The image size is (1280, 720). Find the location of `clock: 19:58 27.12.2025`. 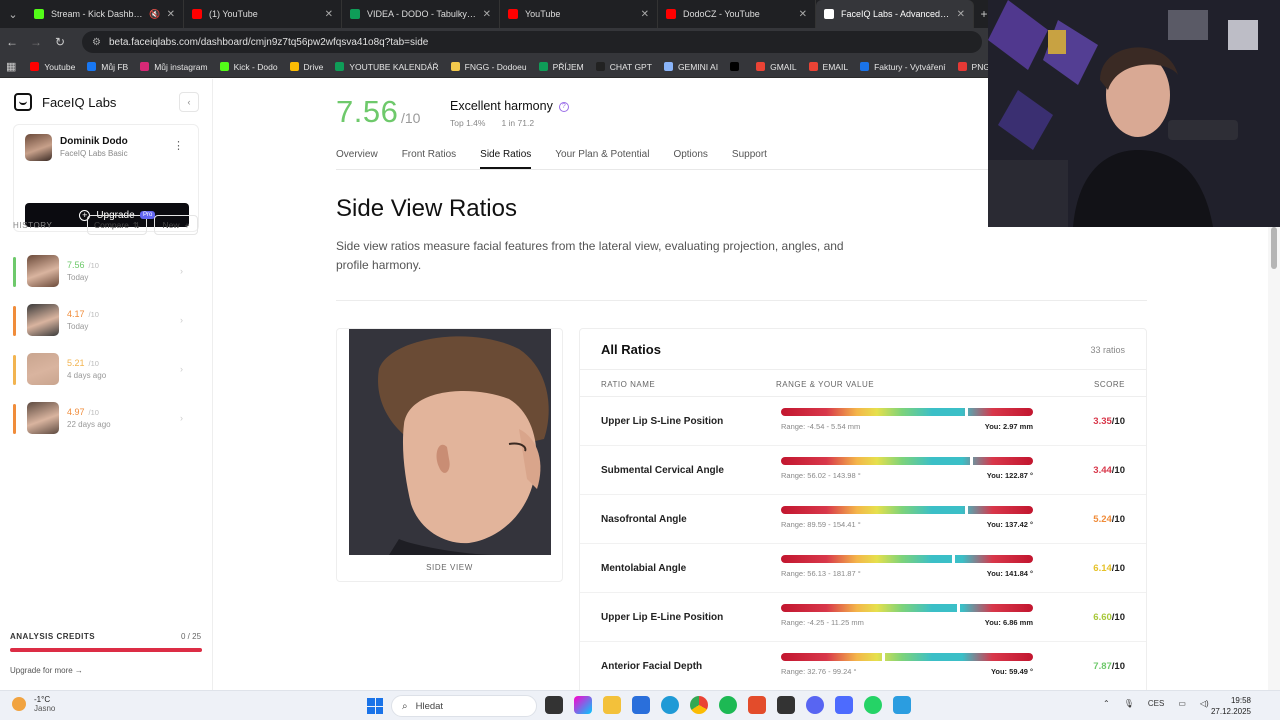

clock: 19:58 27.12.2025 is located at coordinates (1230, 706).